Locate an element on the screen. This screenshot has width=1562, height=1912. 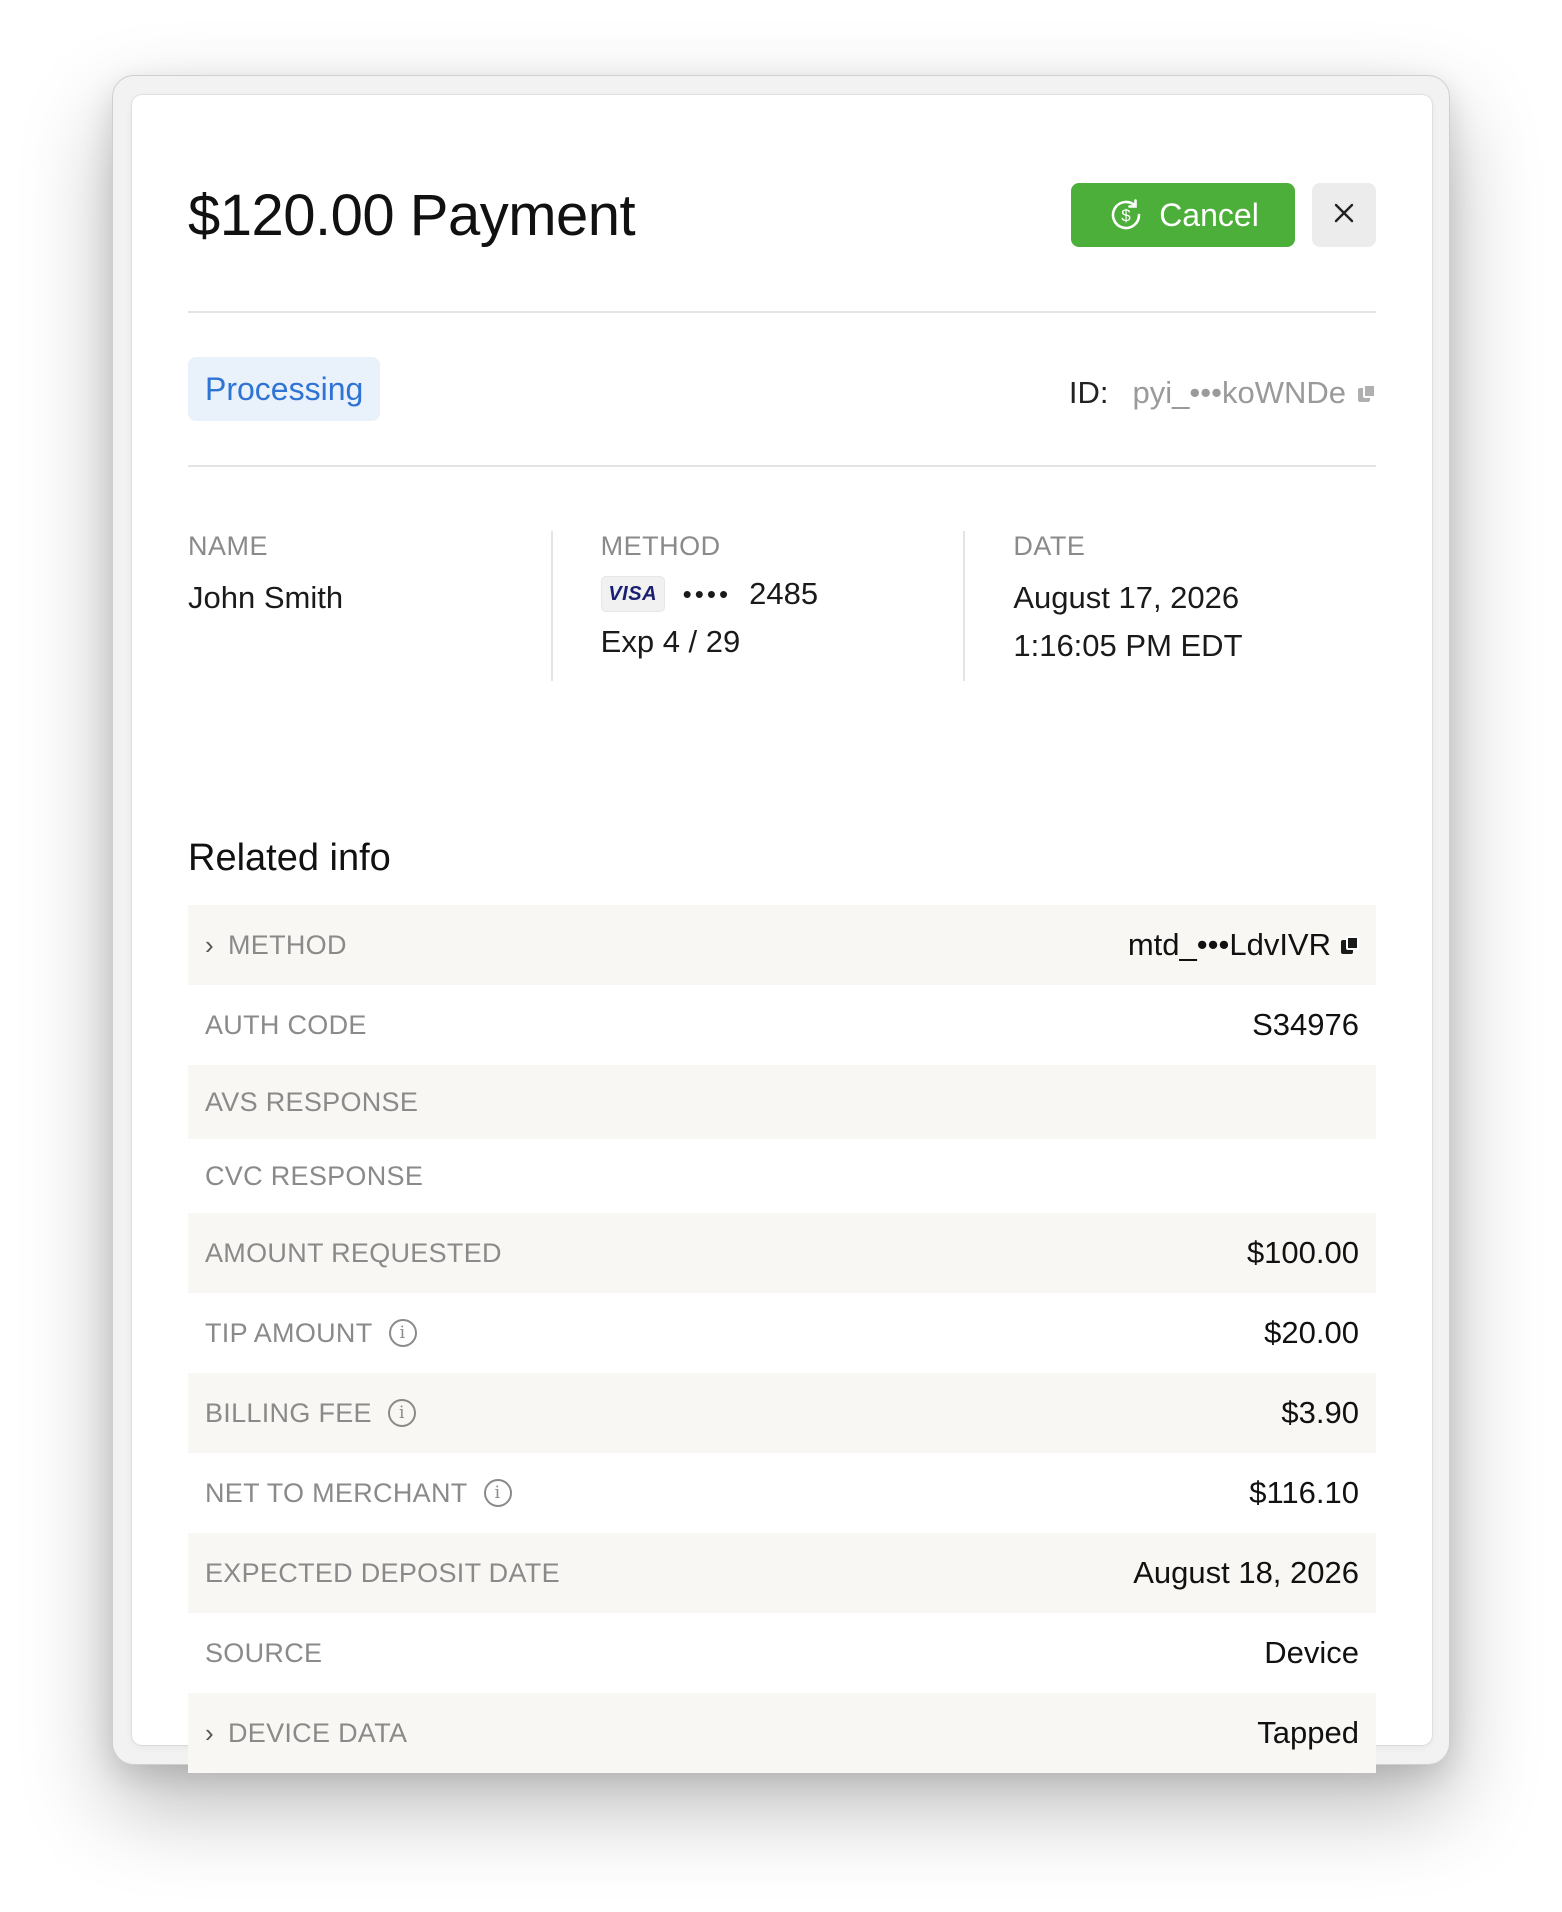
row-key: NET TO MERCHANT i is located at coordinates (358, 1493).